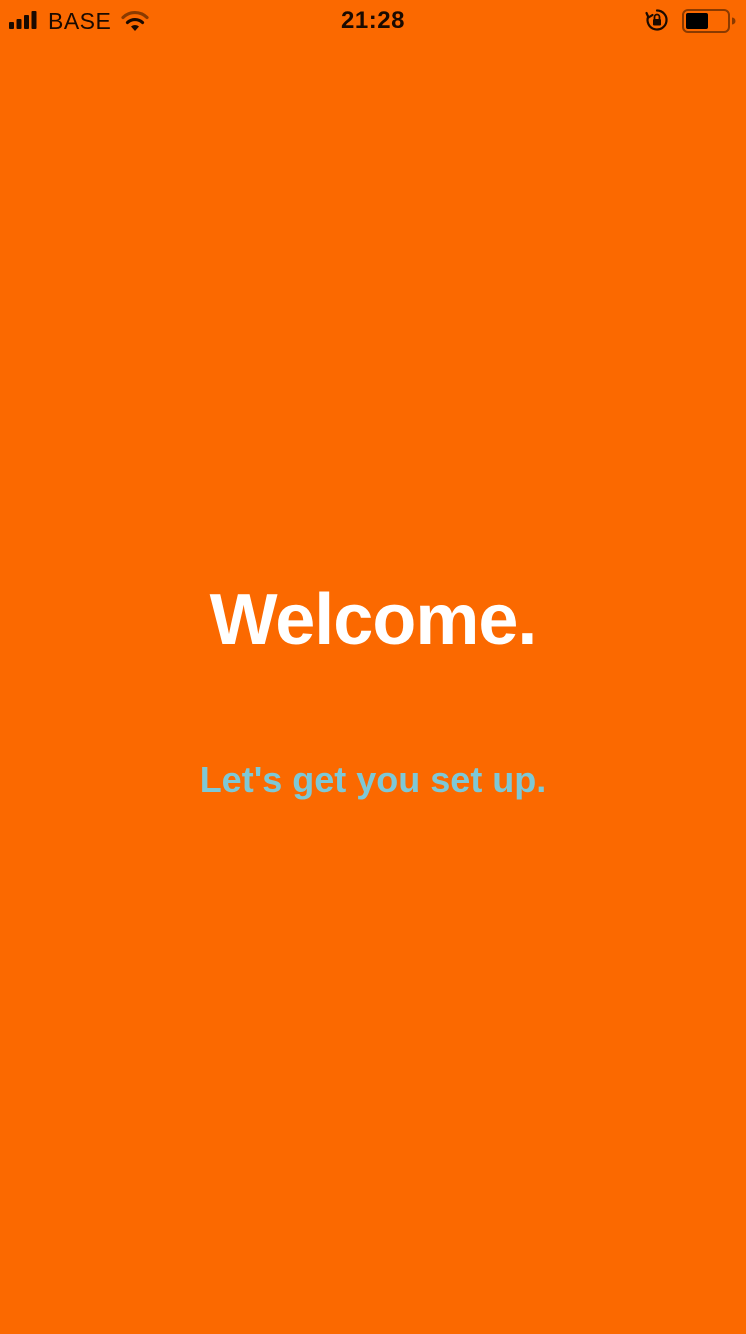  Describe the element at coordinates (656, 20) in the screenshot. I see `rotation-lock-icon` at that location.